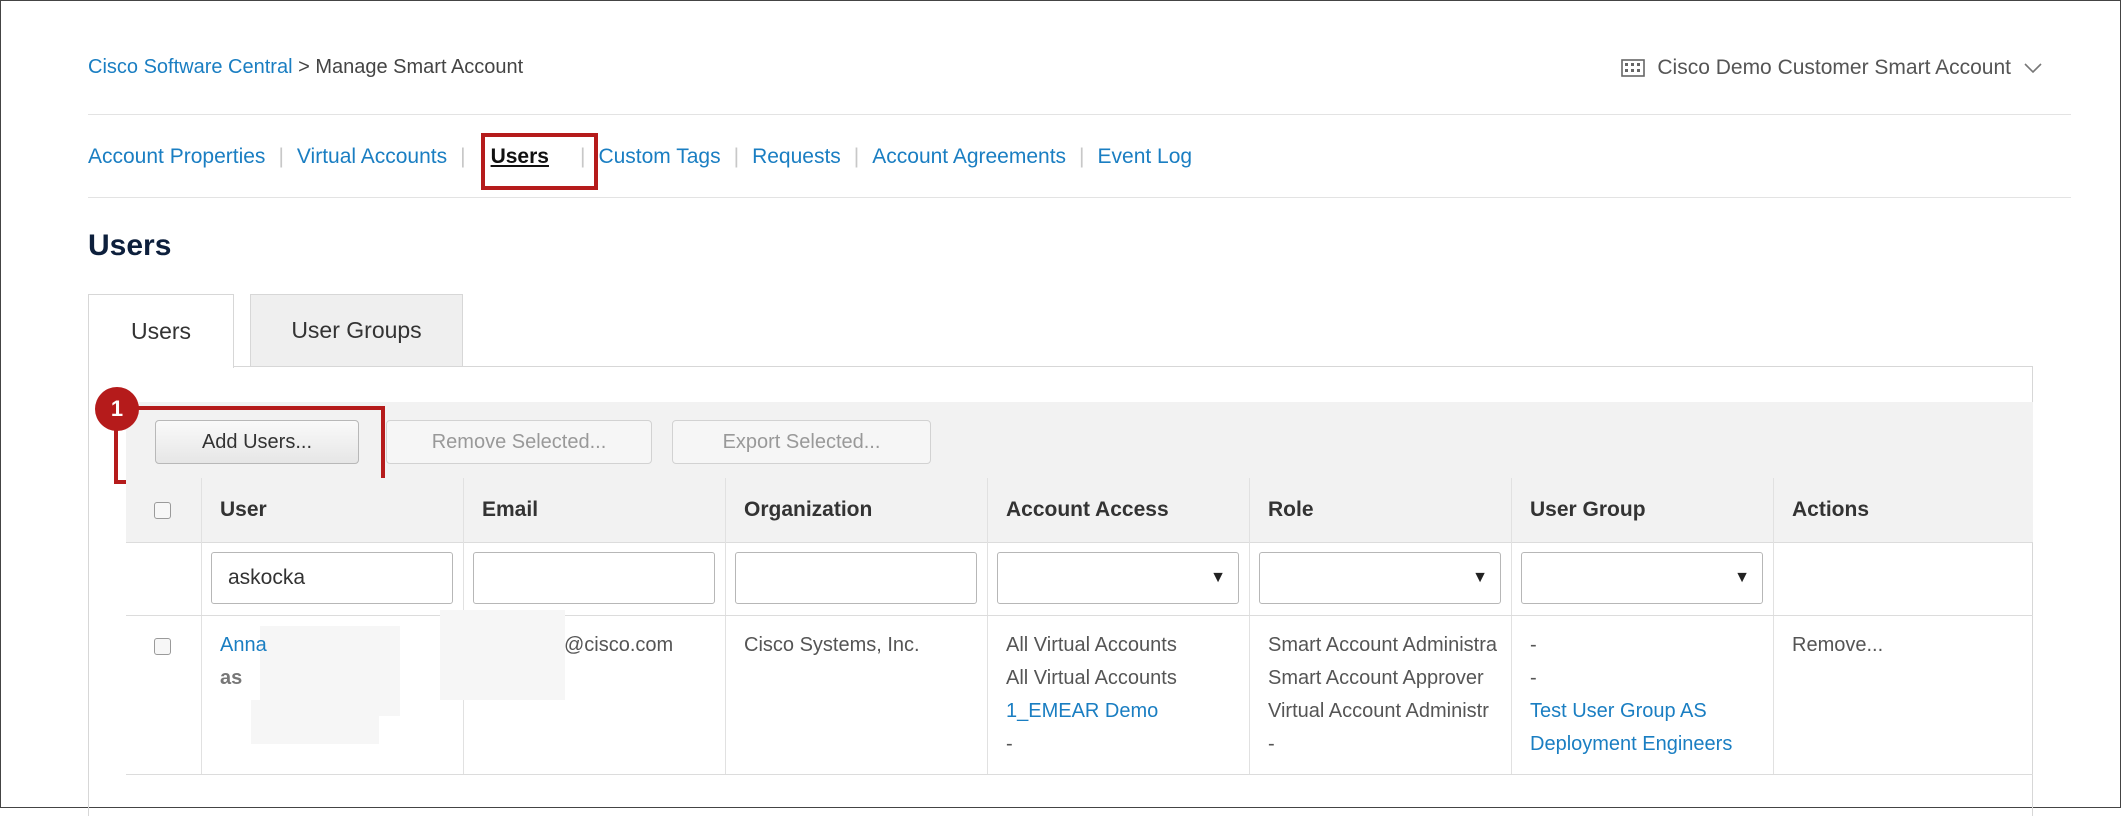 The image size is (2123, 816). Describe the element at coordinates (1642, 578) in the screenshot. I see `user-group-filter-select: ▼` at that location.